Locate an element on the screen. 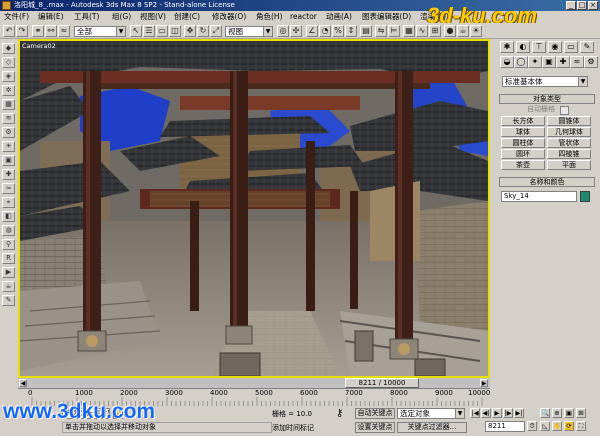 Image resolution: width=600 pixels, height=436 pixels. systems-icon: ⚙ is located at coordinates (591, 62).